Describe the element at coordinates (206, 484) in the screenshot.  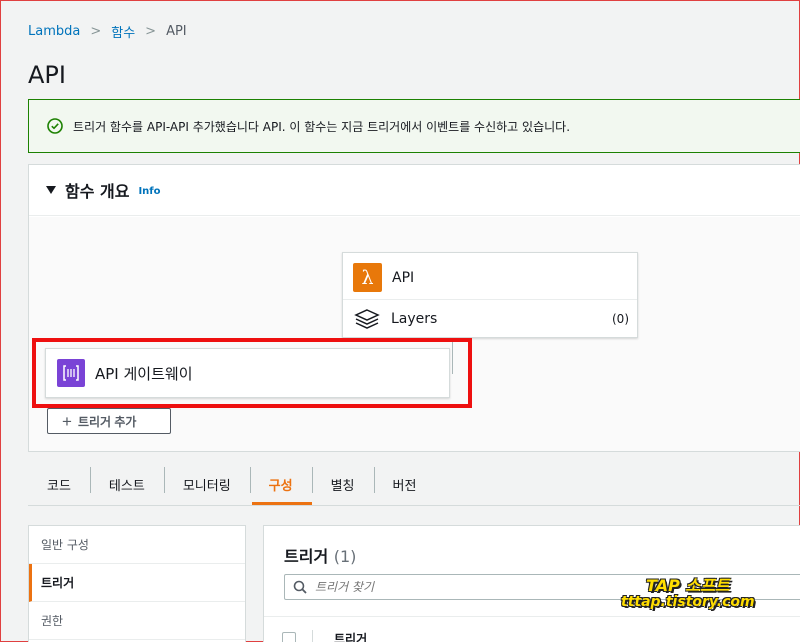
I see `tab-monitoring: 모니터링` at that location.